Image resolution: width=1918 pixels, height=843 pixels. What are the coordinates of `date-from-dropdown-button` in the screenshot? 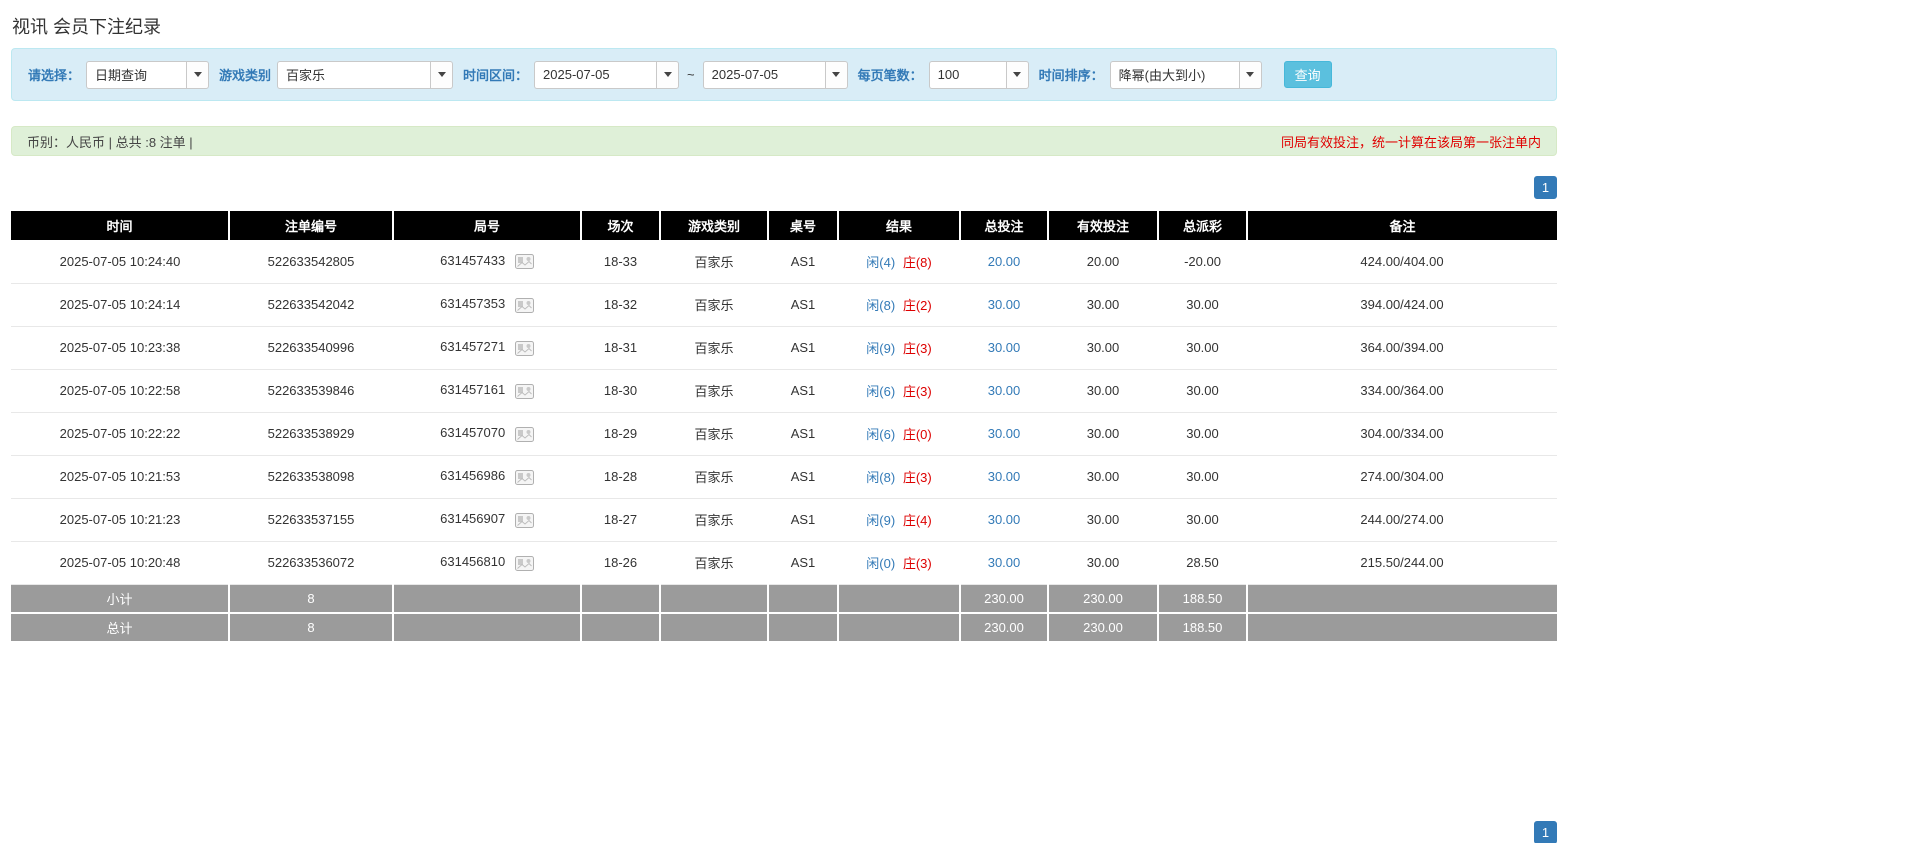 It's located at (668, 74).